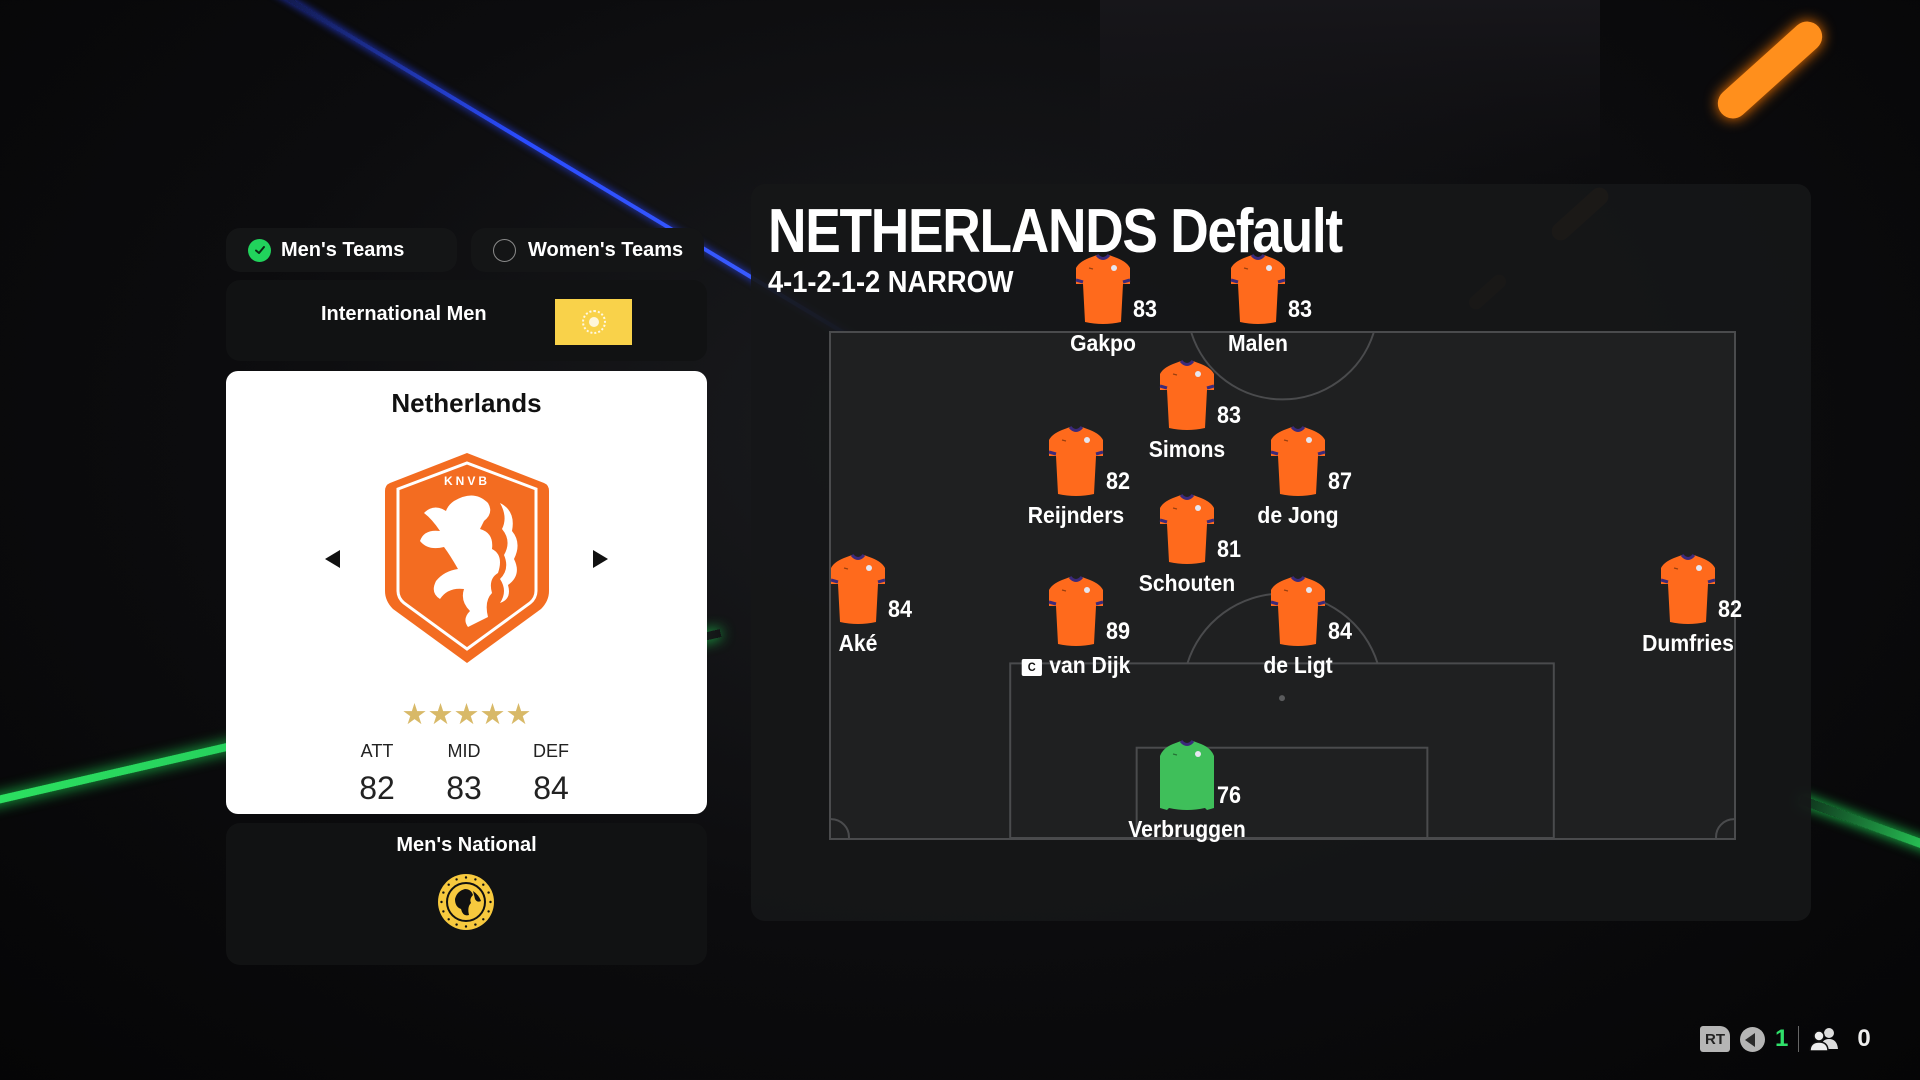  Describe the element at coordinates (891, 281) in the screenshot. I see `formation-label: 4-1-2-1-2 NARROW` at that location.